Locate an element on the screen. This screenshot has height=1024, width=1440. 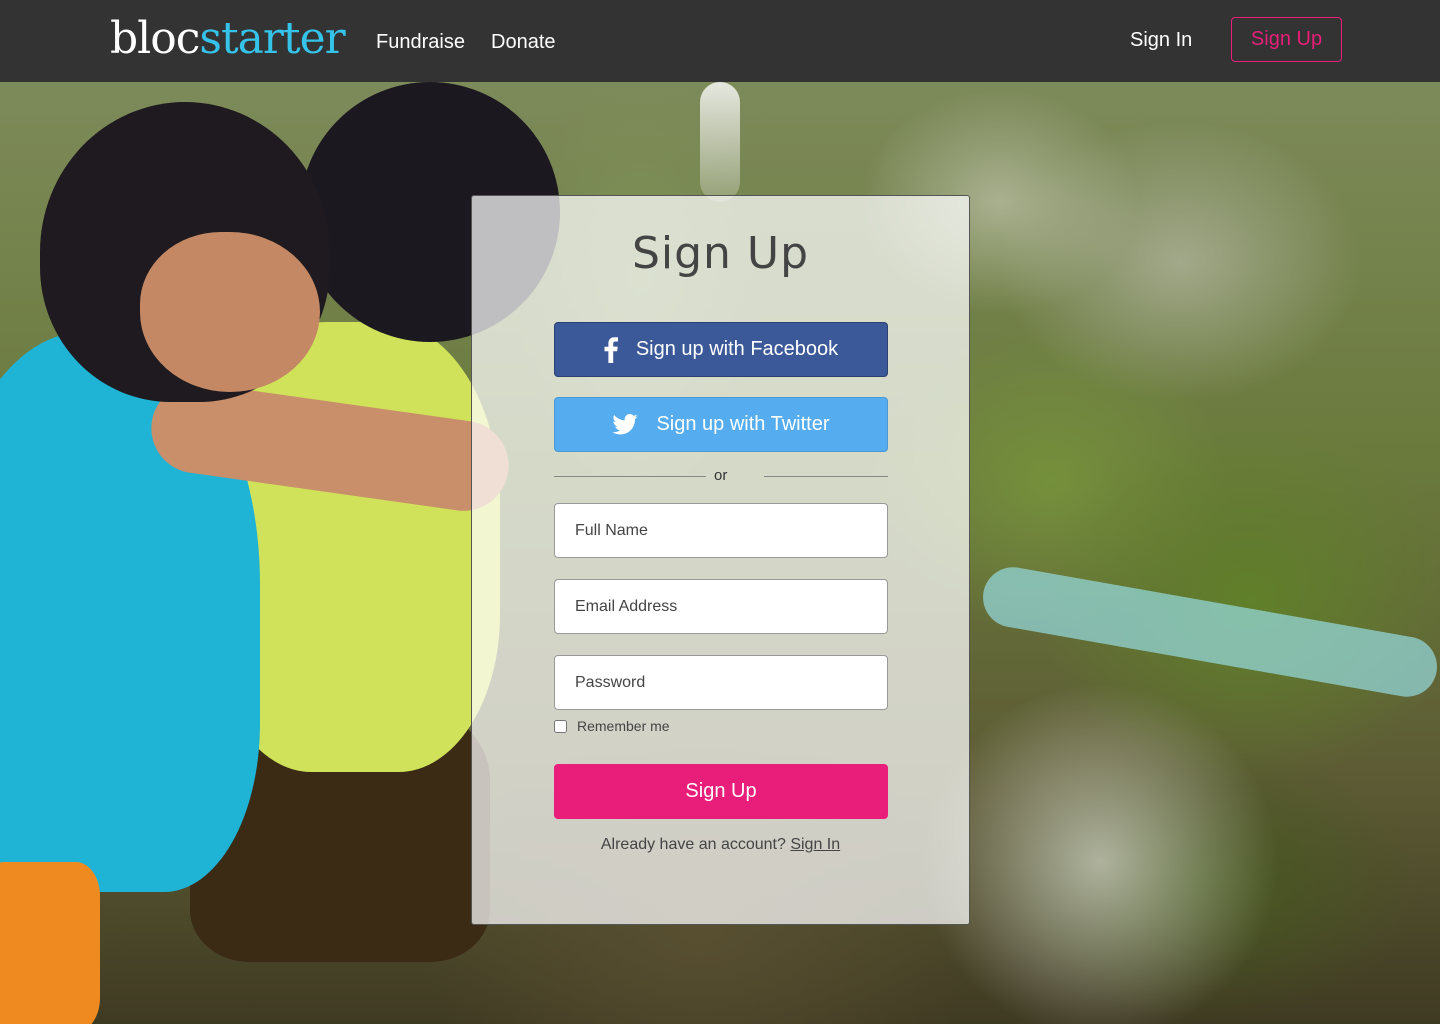
facebook-button-label: Sign up with Facebook is located at coordinates (737, 349).